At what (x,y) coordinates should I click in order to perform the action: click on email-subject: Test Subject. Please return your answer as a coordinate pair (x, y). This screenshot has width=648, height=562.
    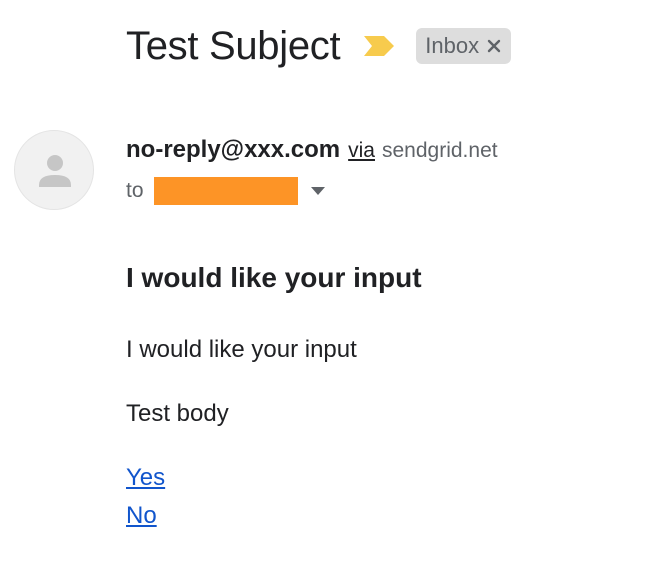
    Looking at the image, I should click on (233, 45).